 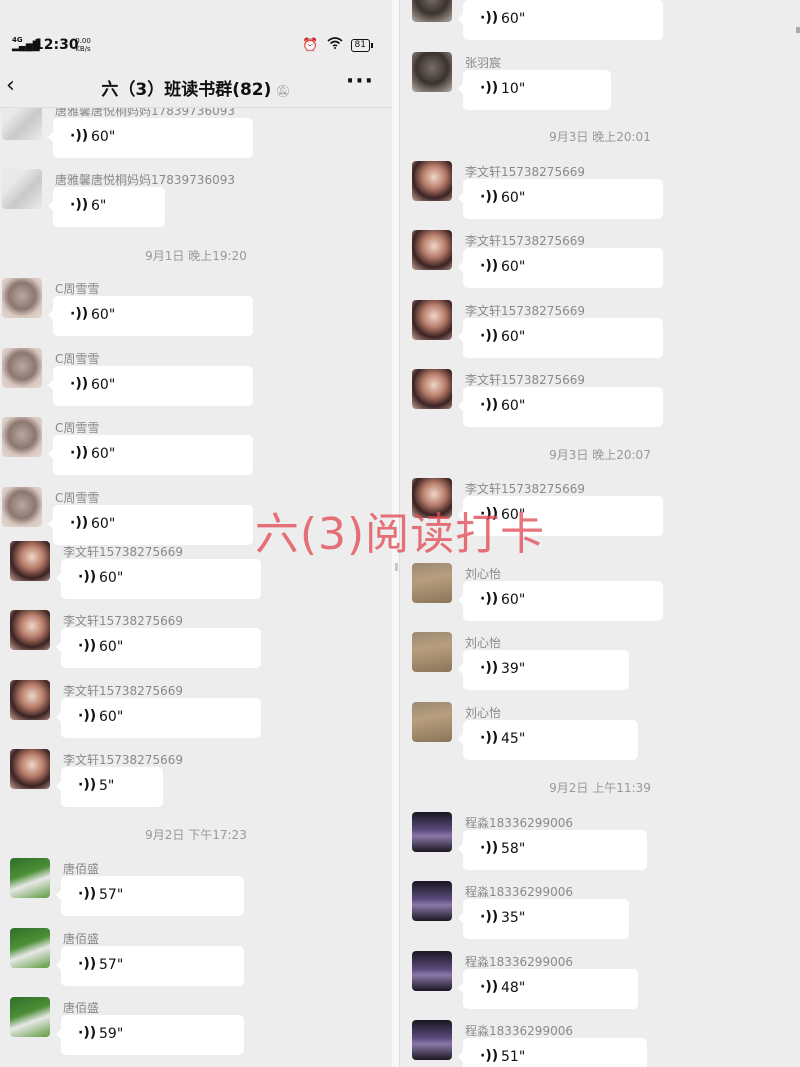 I want to click on voice-bubble: ·)) 58", so click(x=552, y=850).